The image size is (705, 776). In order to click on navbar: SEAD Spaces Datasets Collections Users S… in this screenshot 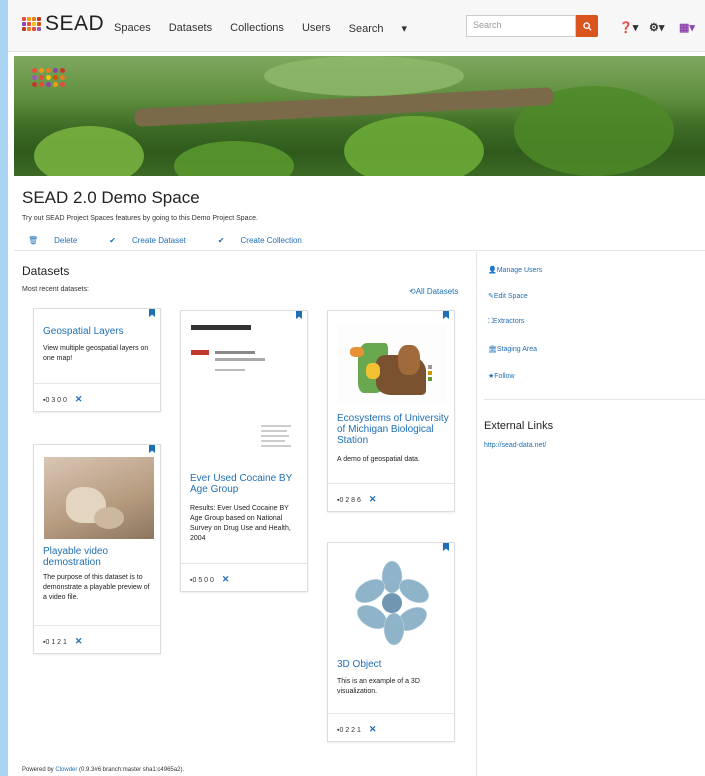, I will do `click(356, 26)`.